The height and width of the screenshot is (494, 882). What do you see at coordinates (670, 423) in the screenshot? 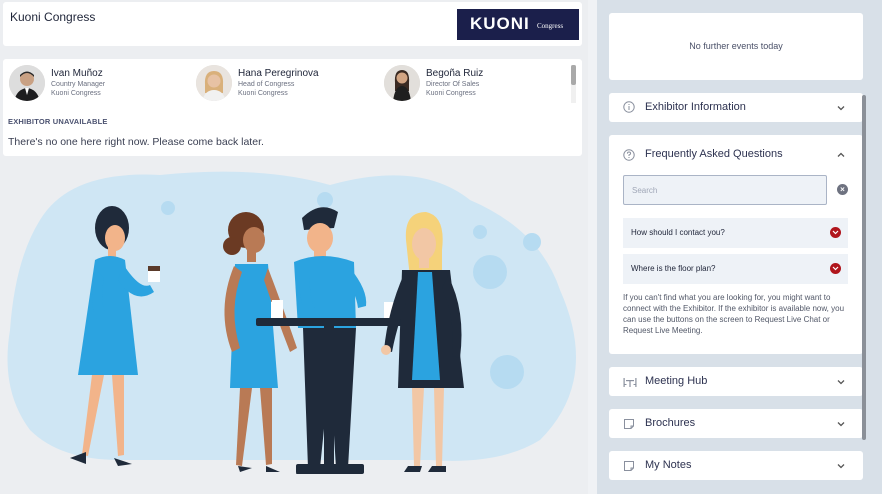
I see `panel-title: Brochures` at bounding box center [670, 423].